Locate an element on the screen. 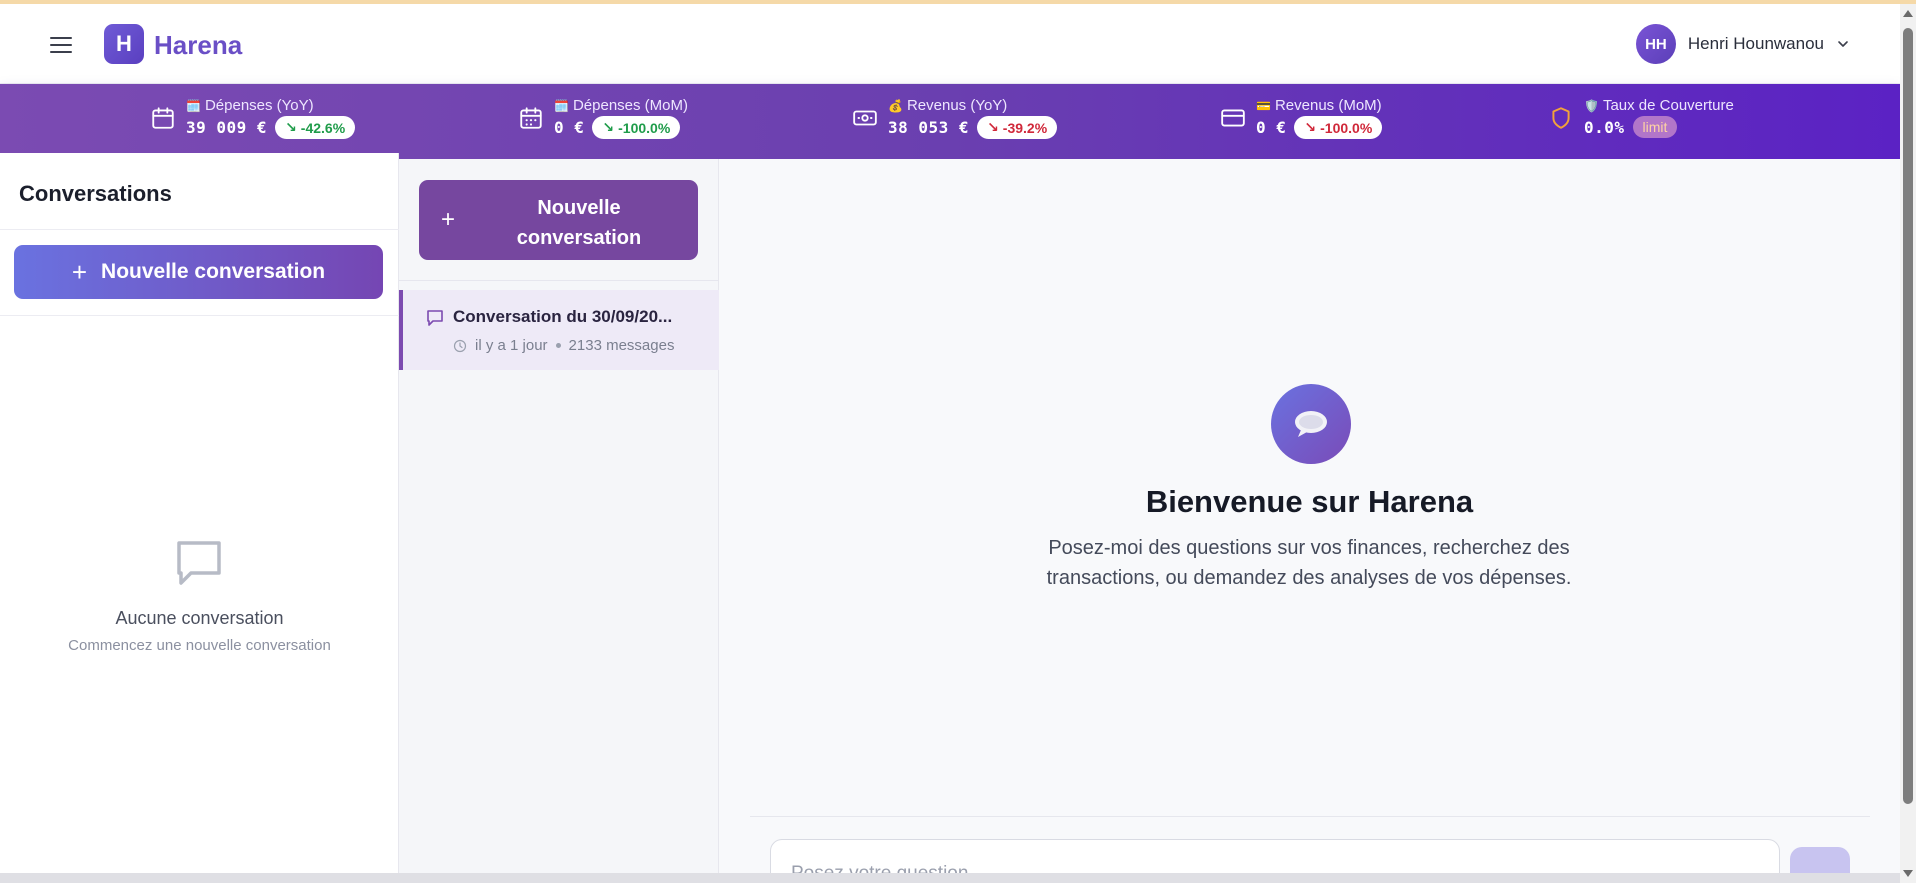 This screenshot has width=1916, height=883. window-bottom-strip is located at coordinates (950, 878).